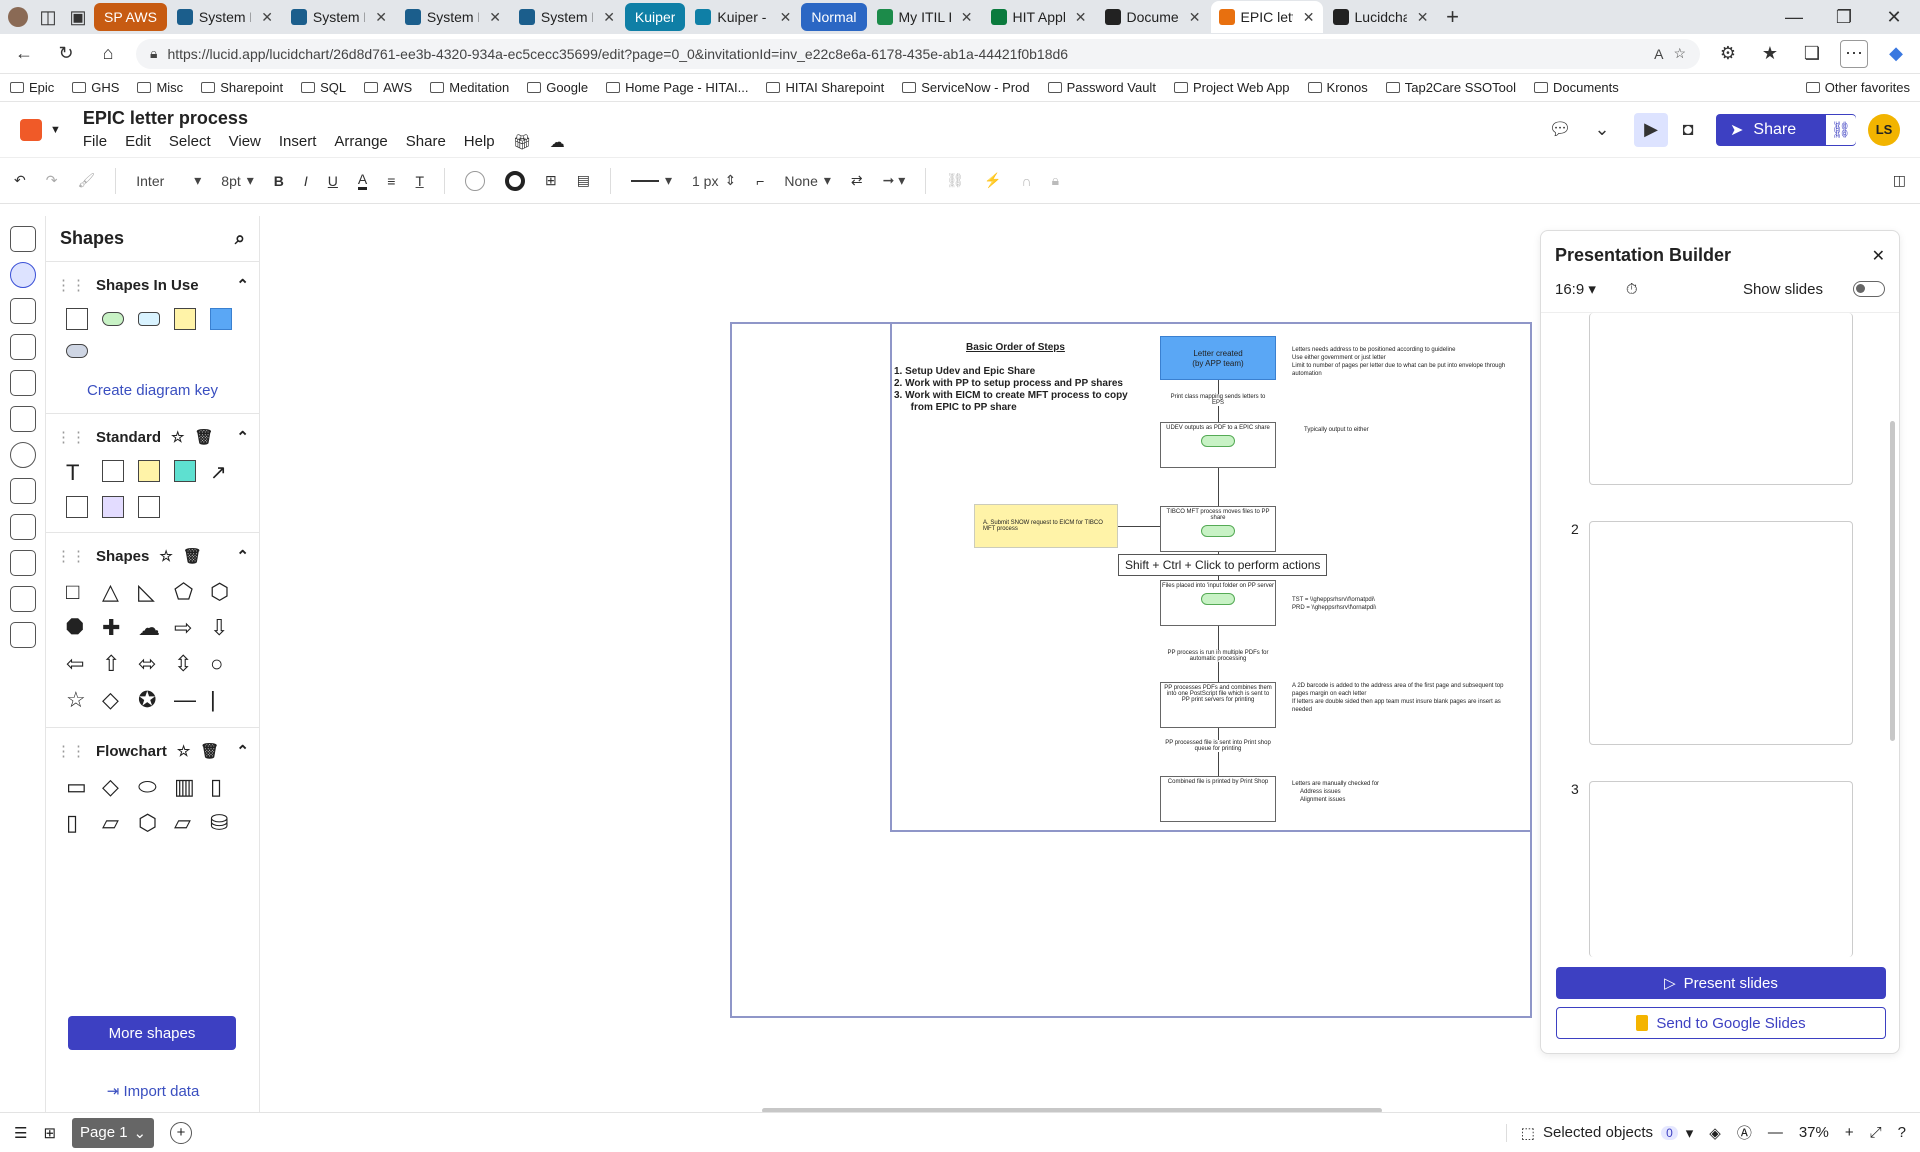 The height and width of the screenshot is (1152, 1920). What do you see at coordinates (245, 142) in the screenshot?
I see `menu-item: View` at bounding box center [245, 142].